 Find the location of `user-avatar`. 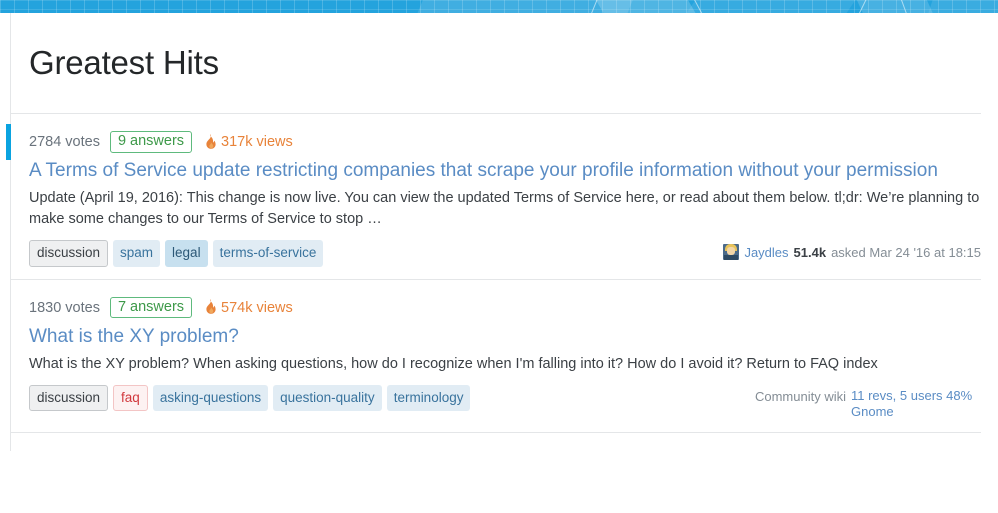

user-avatar is located at coordinates (731, 252).